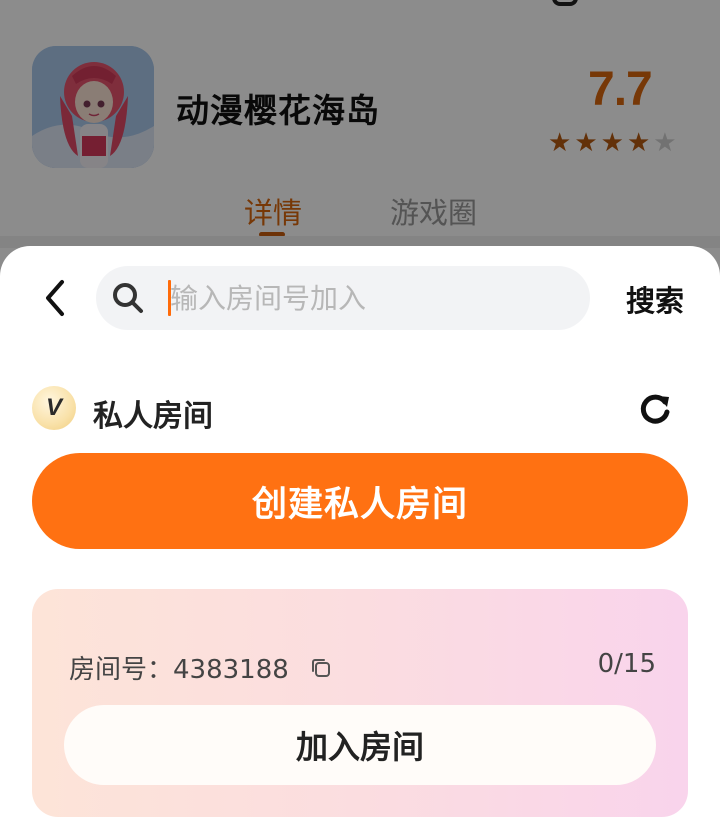 The image size is (720, 824). I want to click on room-id-row: 房间号：4383188, so click(201, 667).